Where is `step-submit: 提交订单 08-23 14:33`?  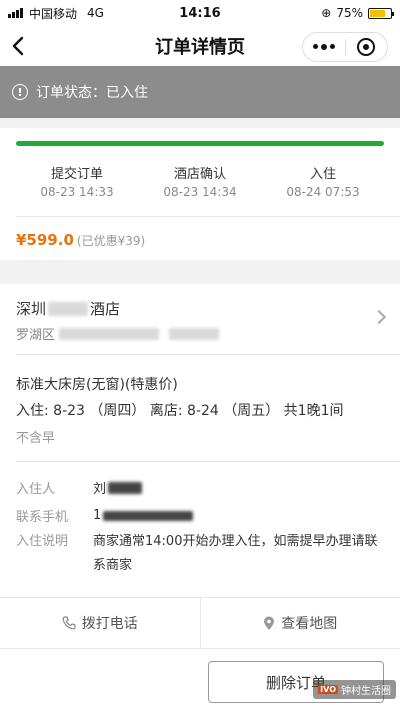 step-submit: 提交订单 08-23 14:33 is located at coordinates (77, 181).